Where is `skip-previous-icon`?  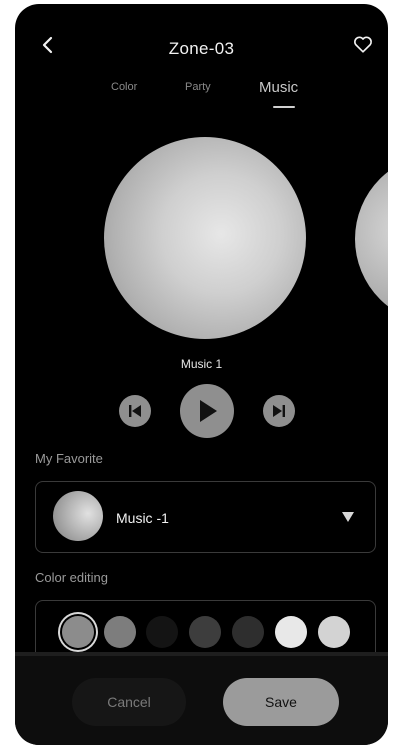 skip-previous-icon is located at coordinates (135, 411).